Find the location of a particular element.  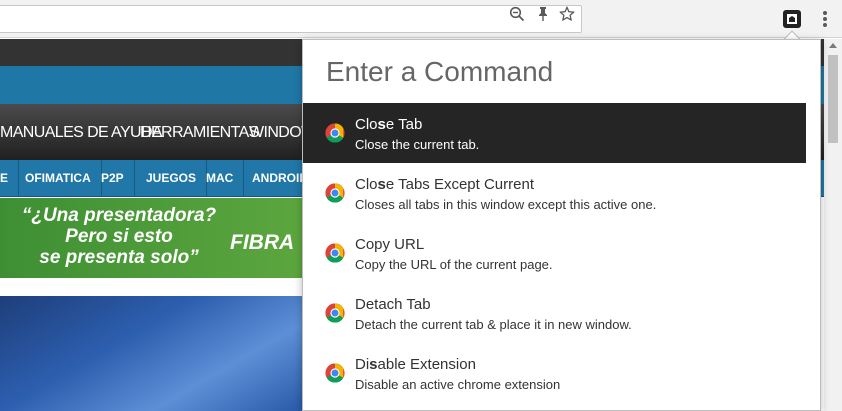

command-title: Disable Extension is located at coordinates (415, 364).